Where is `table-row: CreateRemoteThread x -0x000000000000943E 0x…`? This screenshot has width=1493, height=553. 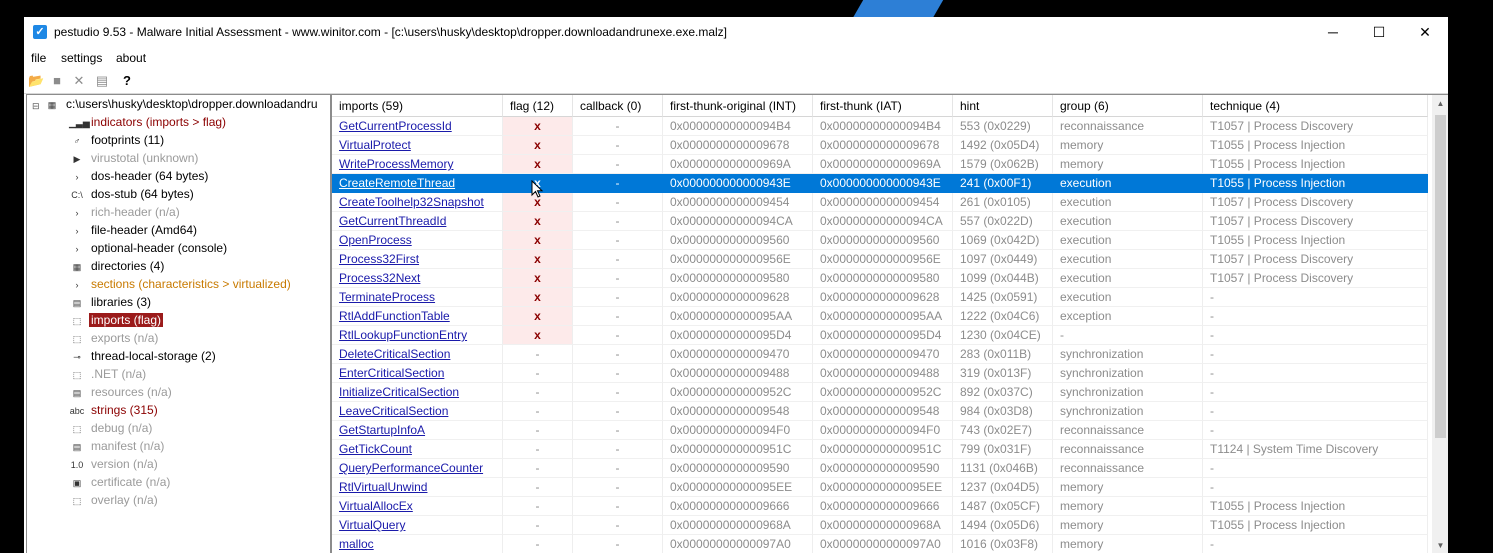
table-row: CreateRemoteThread x -0x000000000000943E 0x… is located at coordinates (880, 183).